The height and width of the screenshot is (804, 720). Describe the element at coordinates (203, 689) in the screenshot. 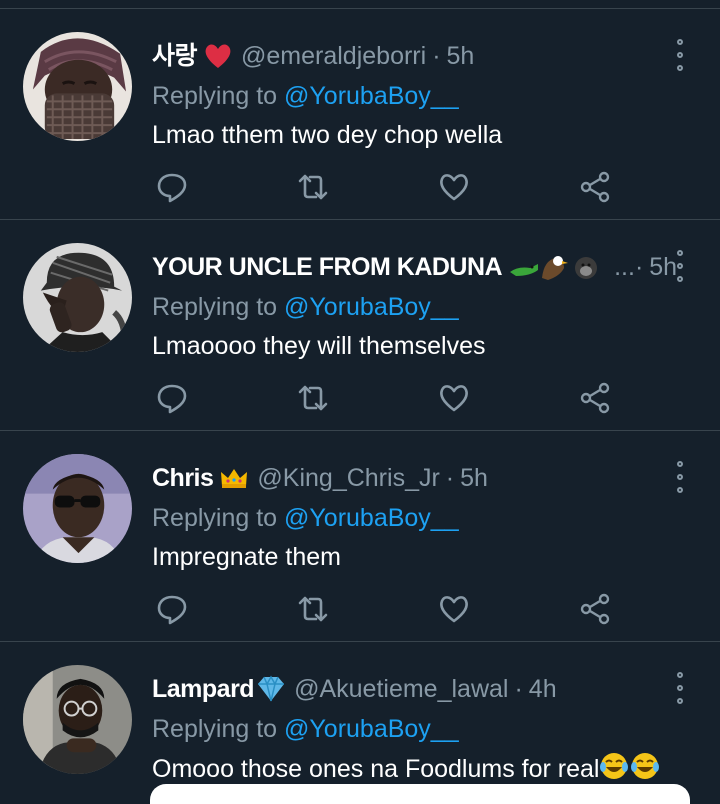

I see `display-name: Lampard` at that location.